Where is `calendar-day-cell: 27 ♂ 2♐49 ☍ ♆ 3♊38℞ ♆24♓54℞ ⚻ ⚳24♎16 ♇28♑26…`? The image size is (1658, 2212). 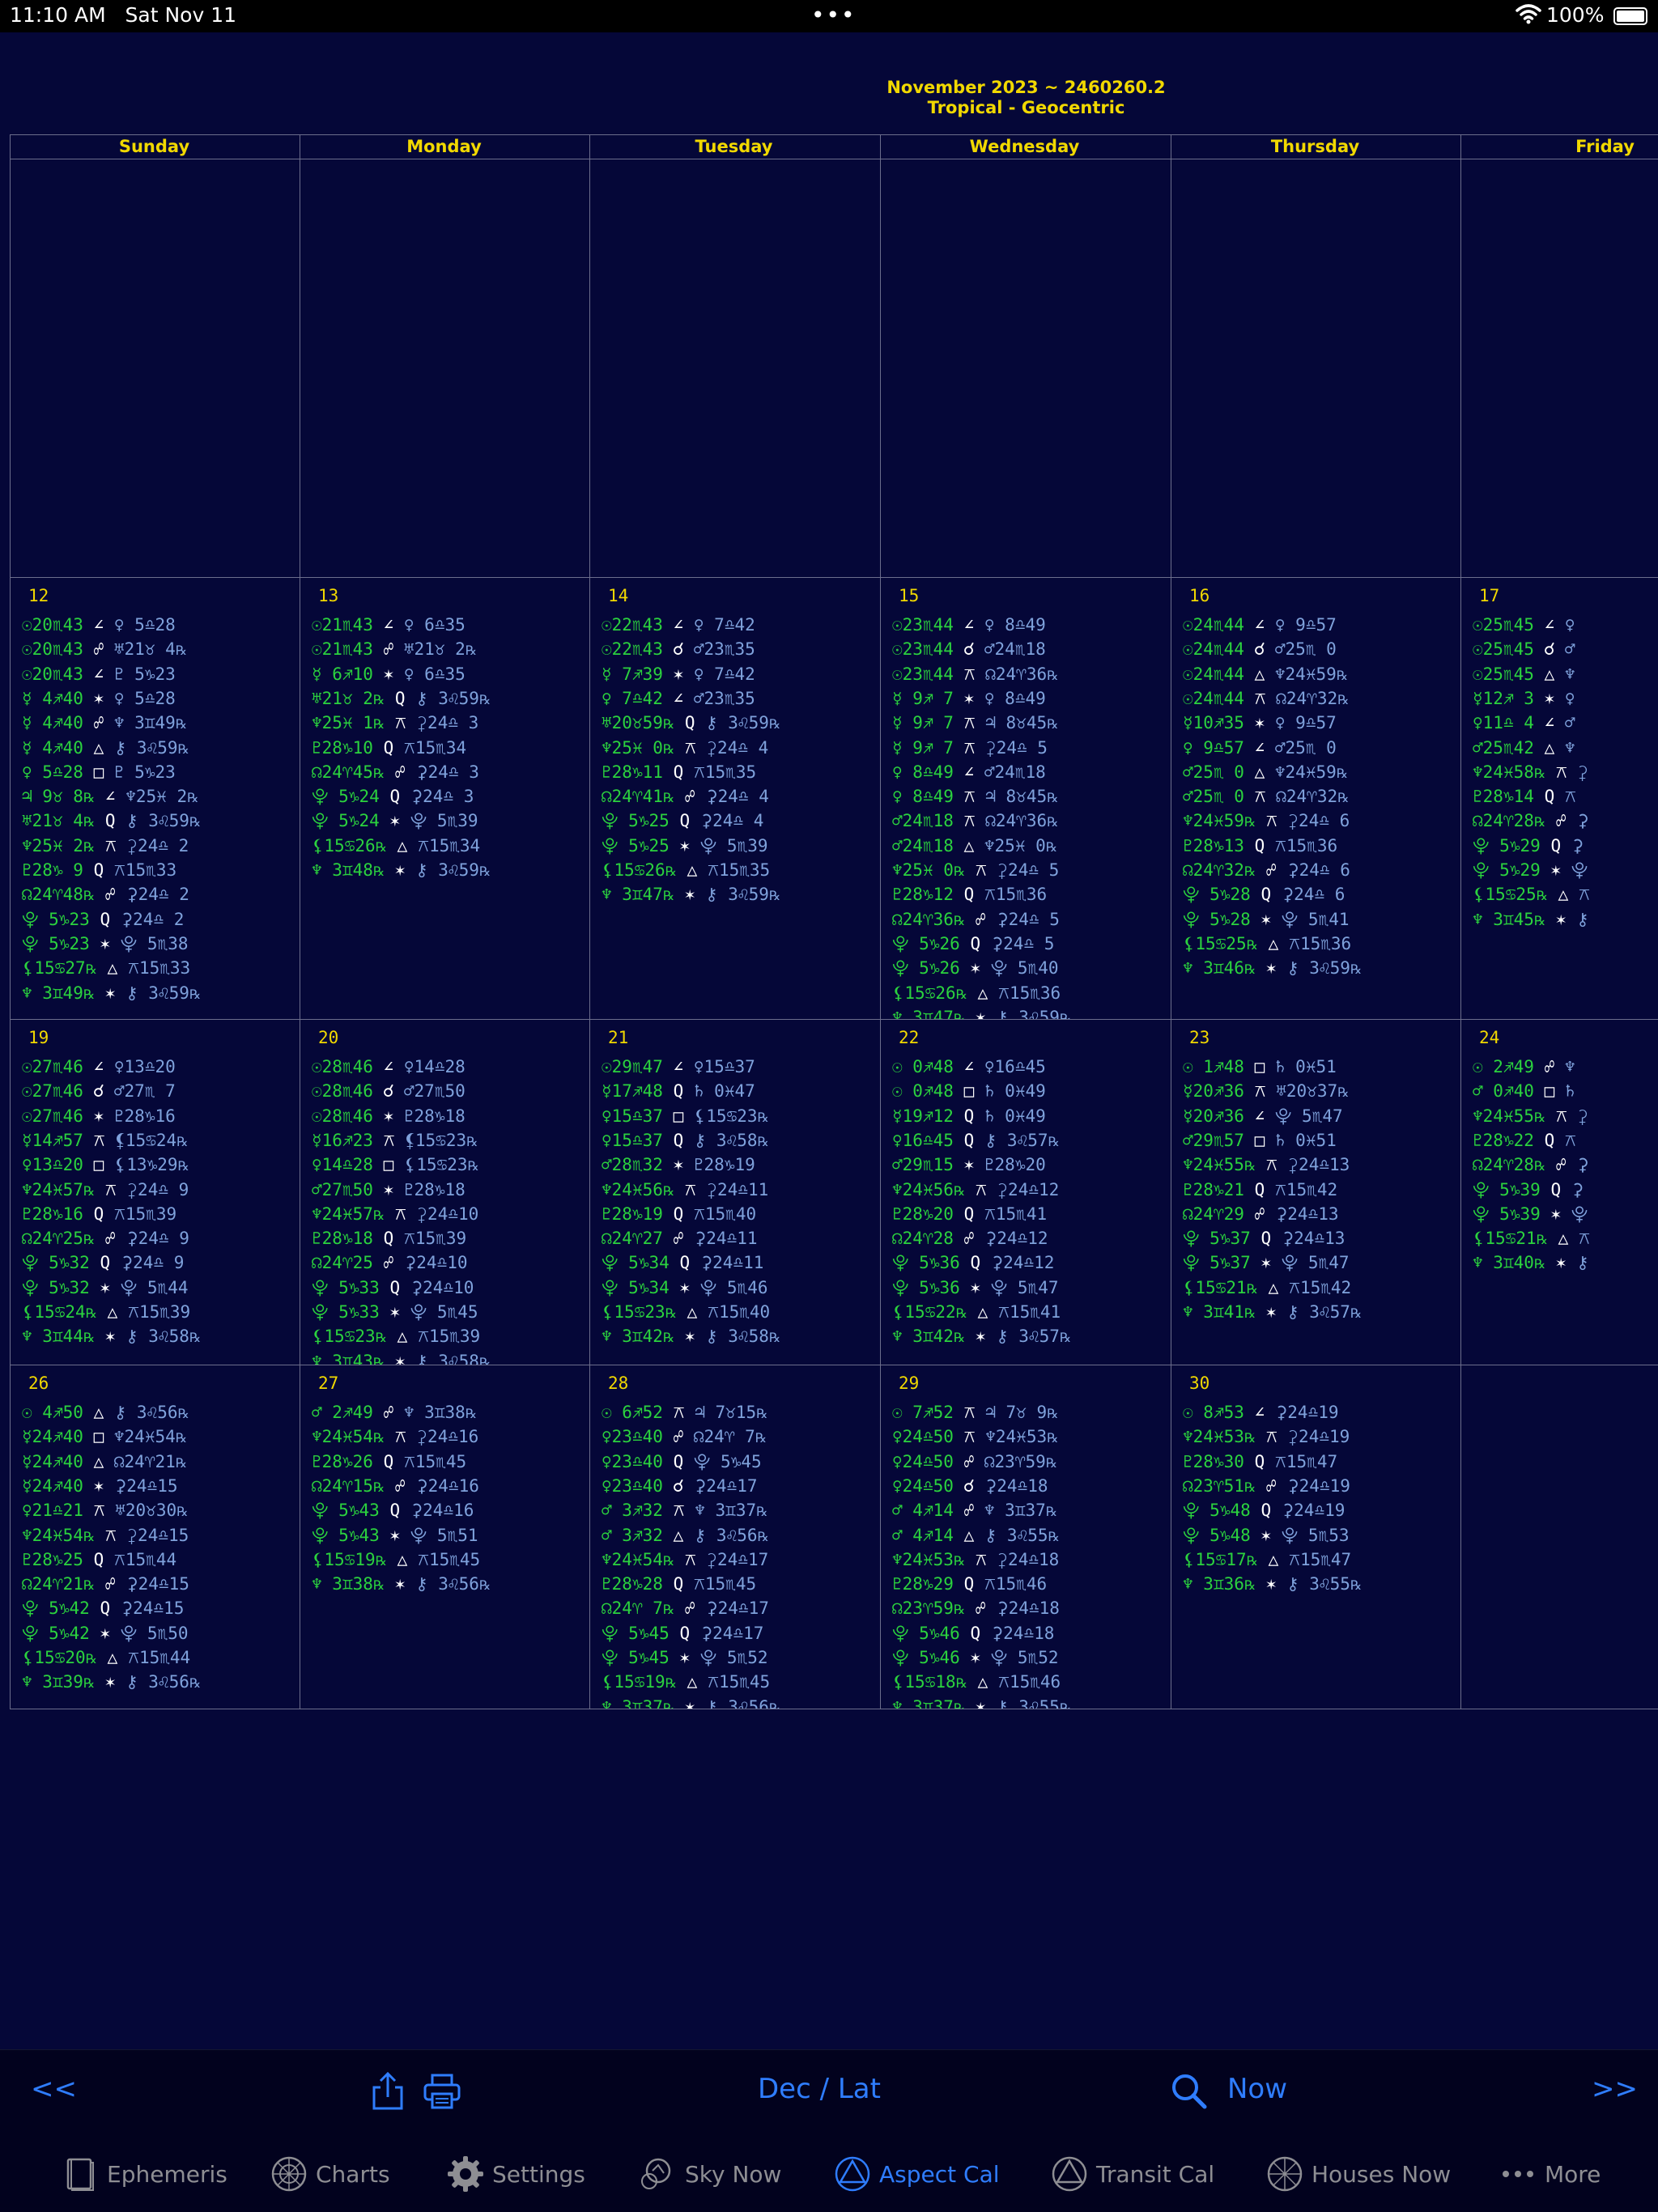
calendar-day-cell: 27 ♂ 2♐49 ☍ ♆ 3♊38℞ ♆24♓54℞ ⚻ ⚳24♎16 ♇28♑26… is located at coordinates (444, 1537).